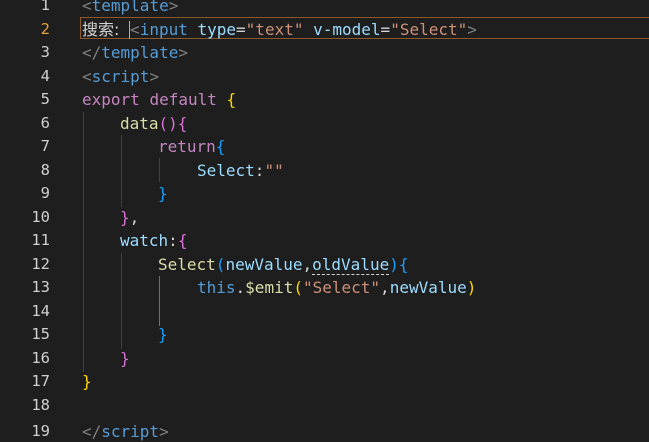 This screenshot has height=442, width=649. I want to click on code-line-4: <script>, so click(120, 77).